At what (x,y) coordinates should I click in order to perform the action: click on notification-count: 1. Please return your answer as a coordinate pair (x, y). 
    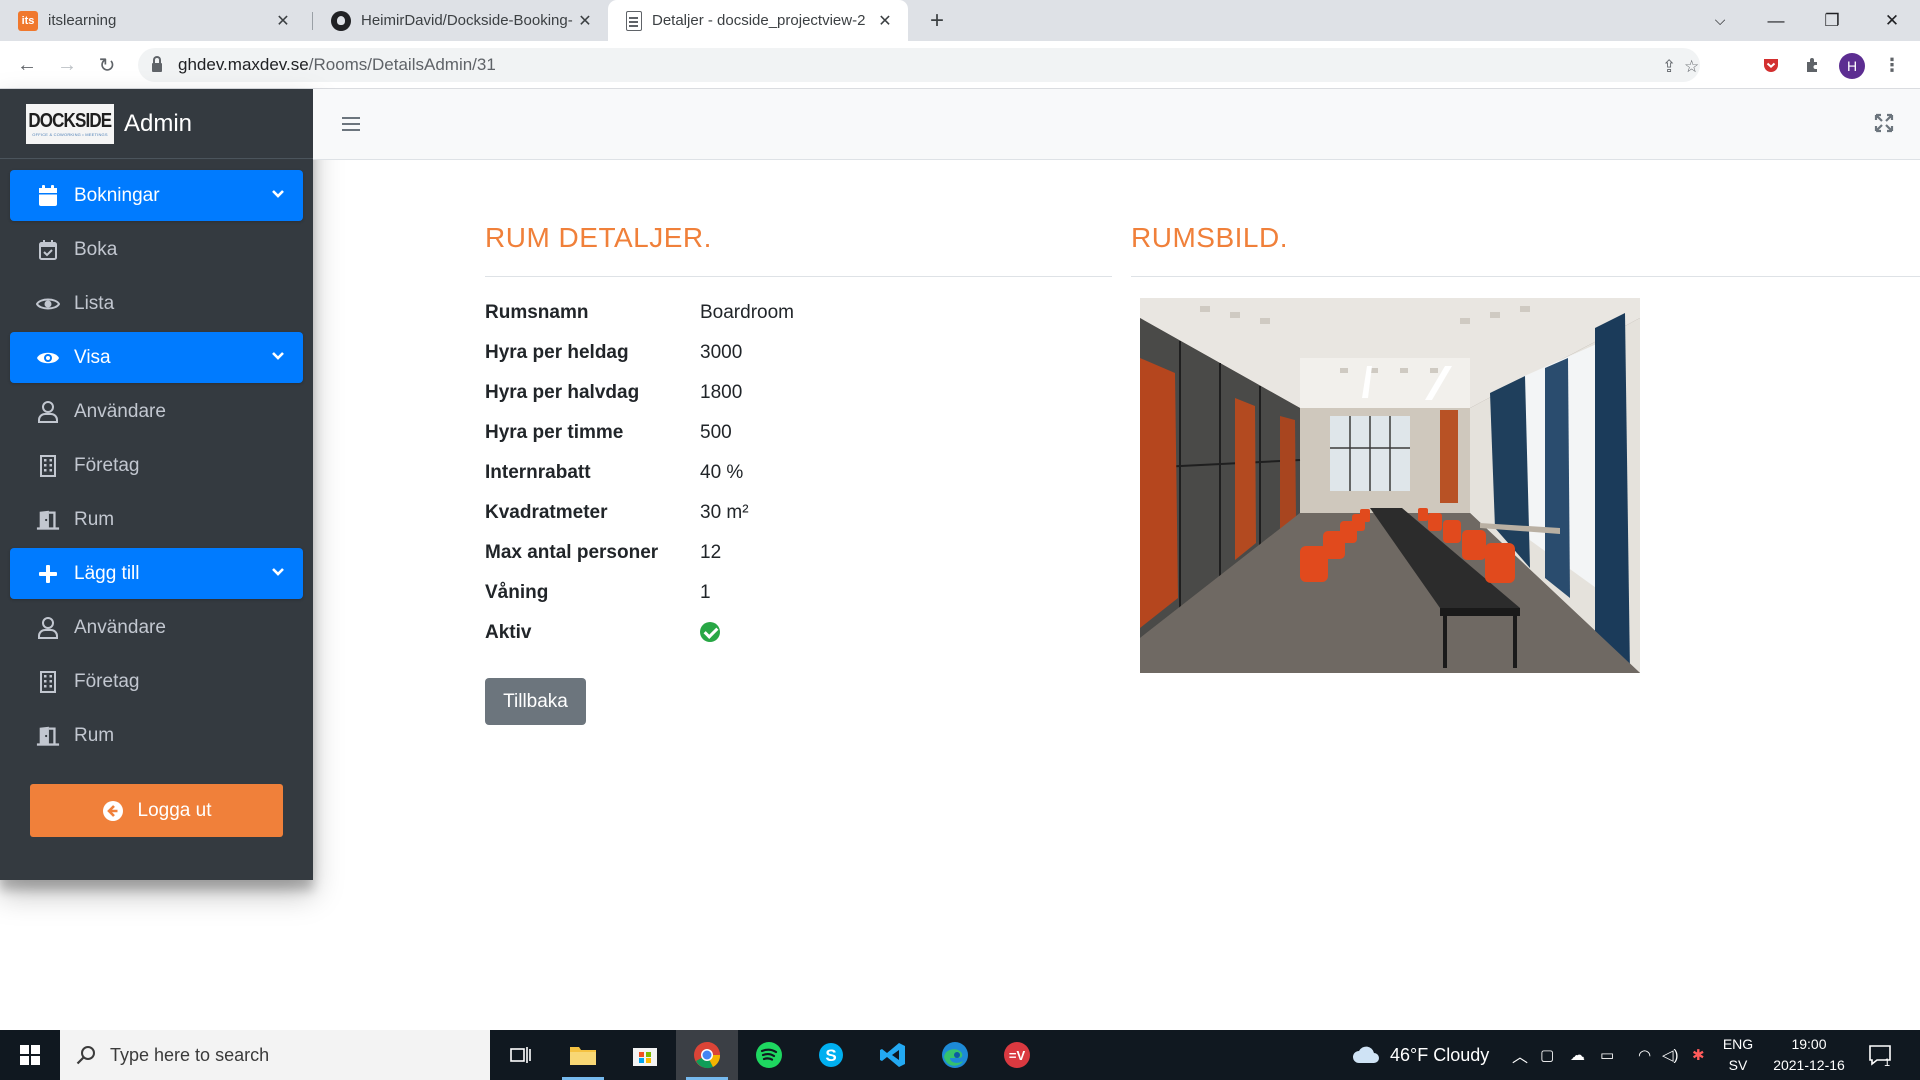
    Looking at the image, I should click on (1887, 1063).